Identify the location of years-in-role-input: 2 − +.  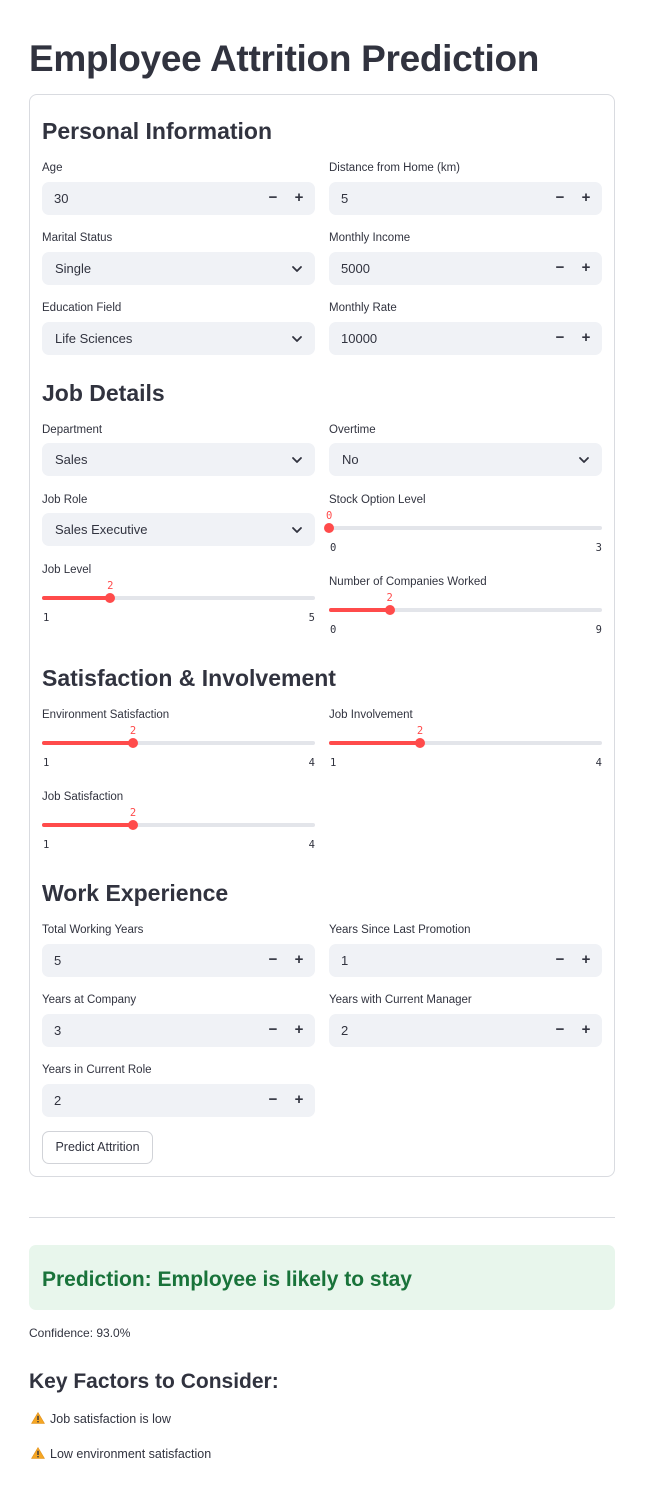
(178, 1100).